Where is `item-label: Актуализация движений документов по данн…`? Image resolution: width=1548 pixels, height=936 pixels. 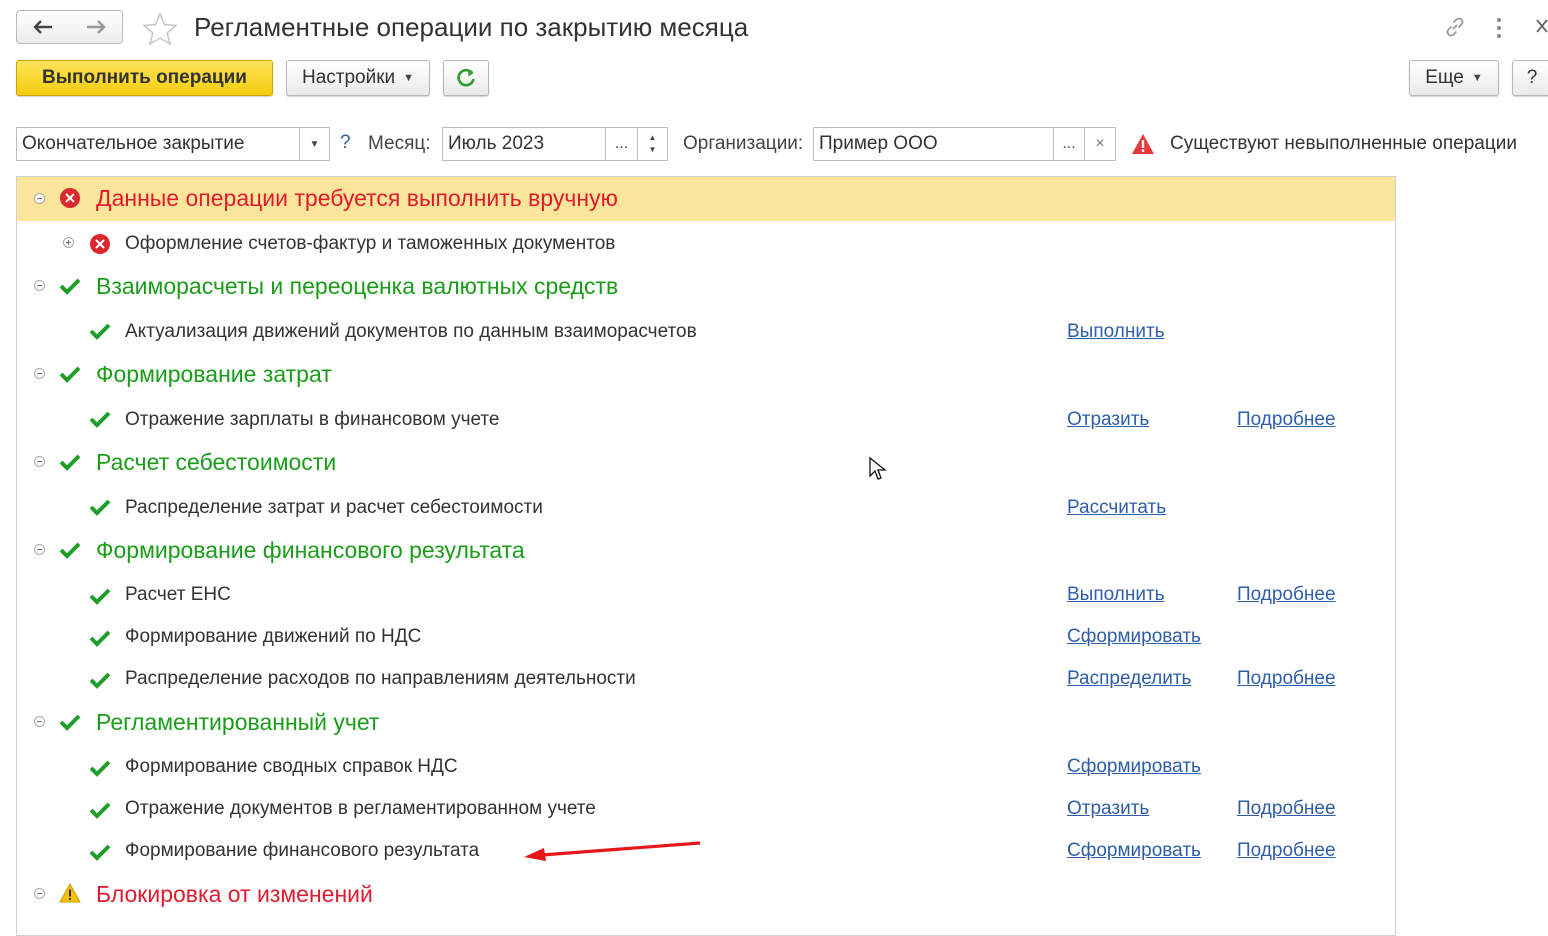 item-label: Актуализация движений документов по данн… is located at coordinates (411, 331).